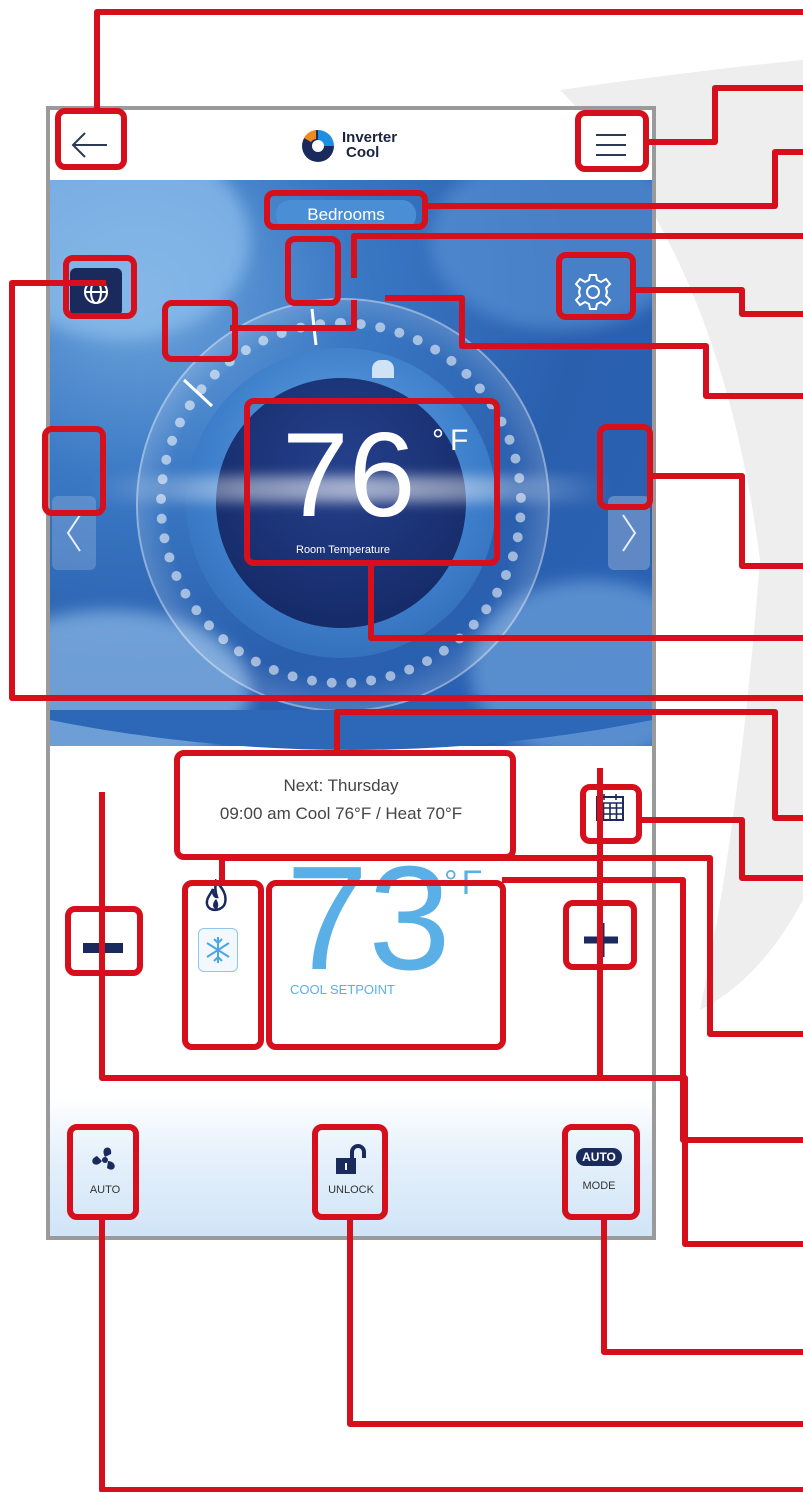 This screenshot has height=1492, width=803. What do you see at coordinates (386, 965) in the screenshot?
I see `callout-setpoint` at bounding box center [386, 965].